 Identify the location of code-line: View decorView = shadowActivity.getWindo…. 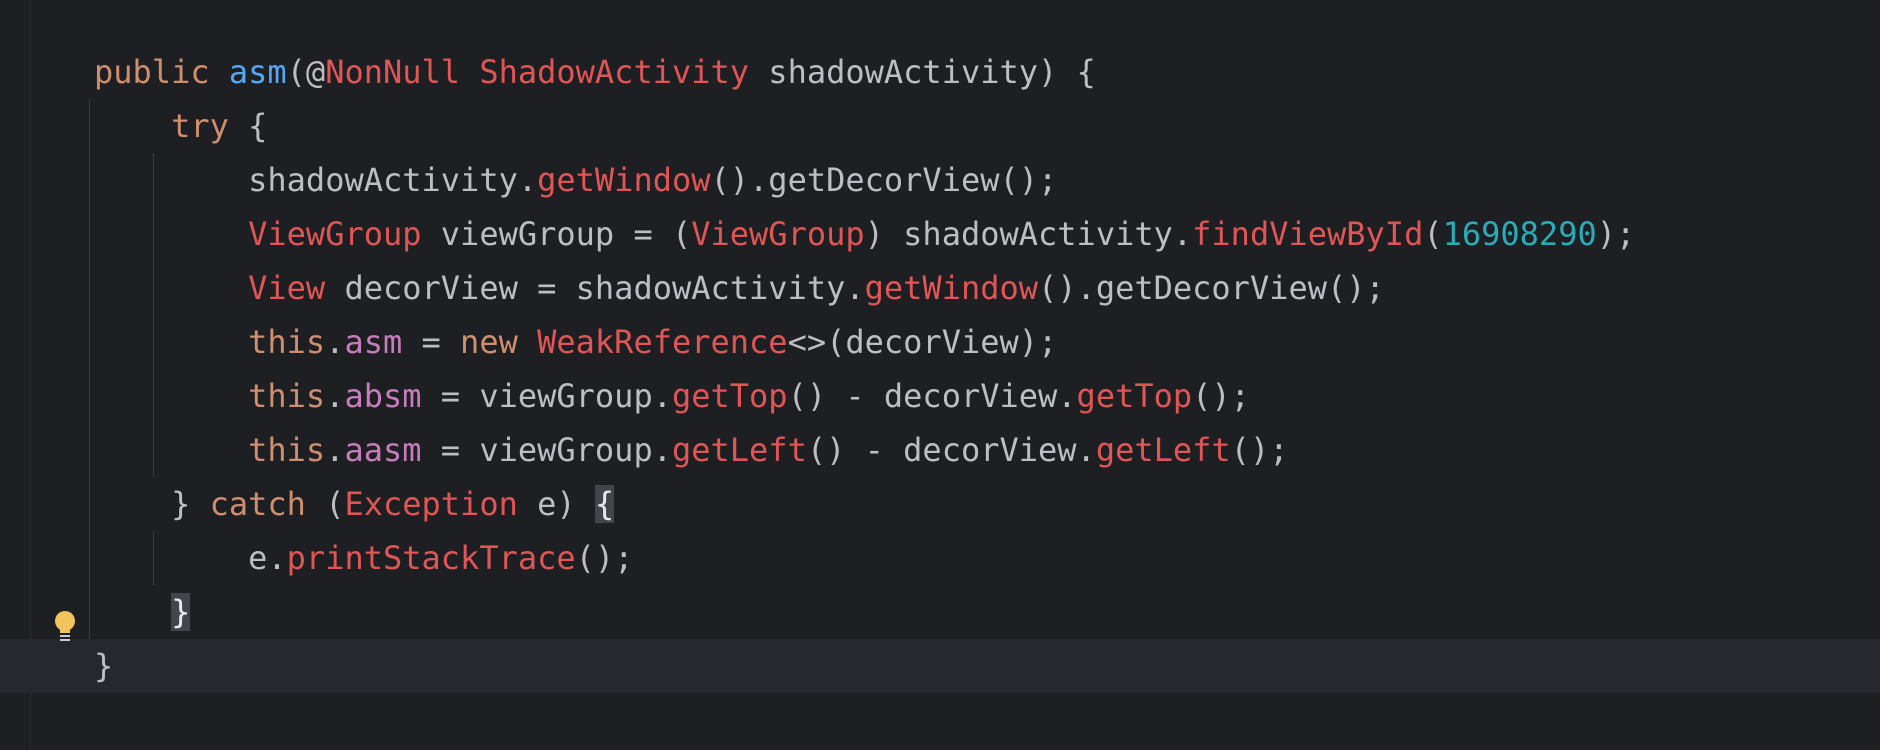
(940, 288).